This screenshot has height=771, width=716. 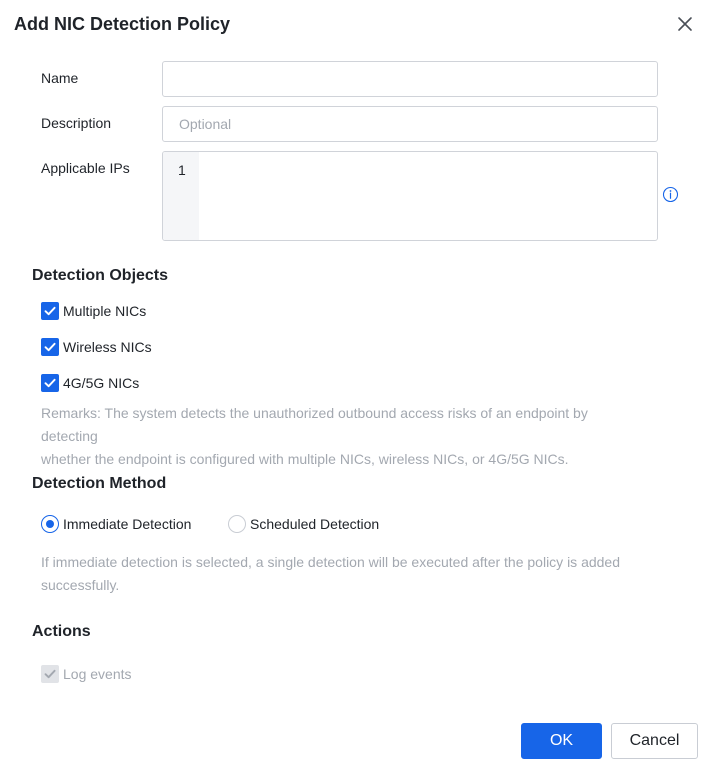 I want to click on actions-title: Actions, so click(x=61, y=631).